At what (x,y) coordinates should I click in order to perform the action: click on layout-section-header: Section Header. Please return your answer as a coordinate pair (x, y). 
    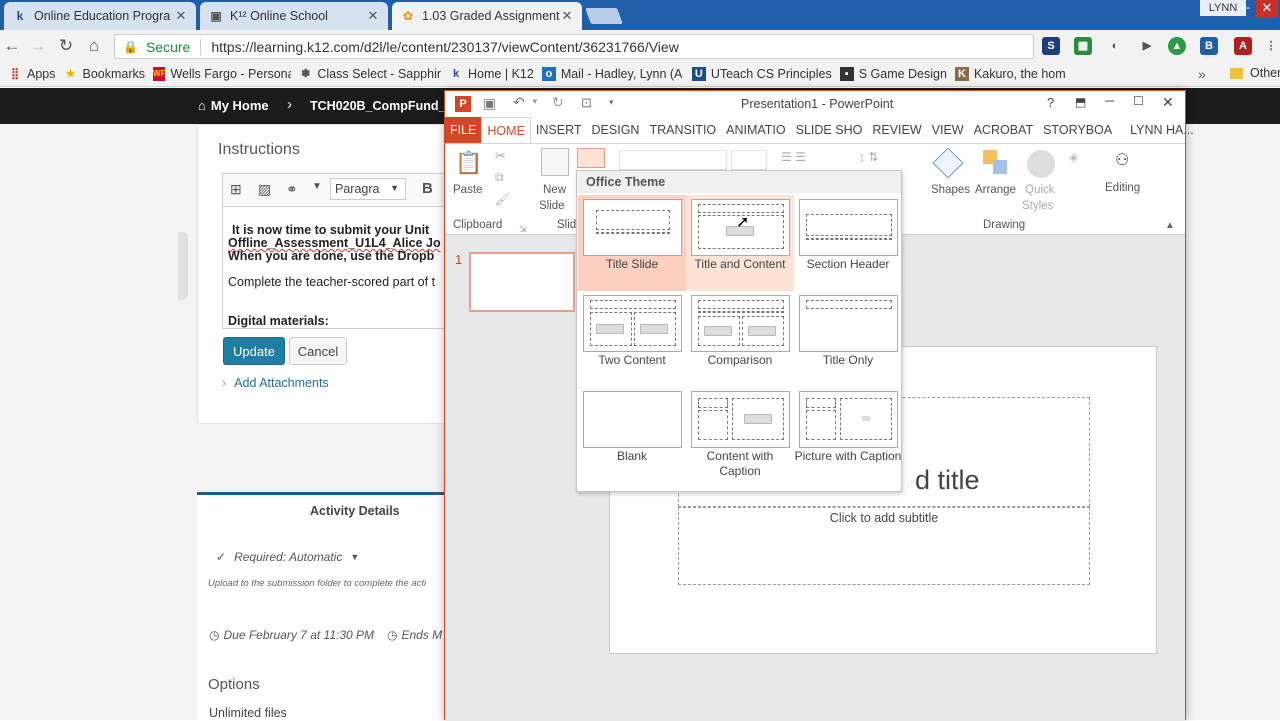
    Looking at the image, I should click on (848, 243).